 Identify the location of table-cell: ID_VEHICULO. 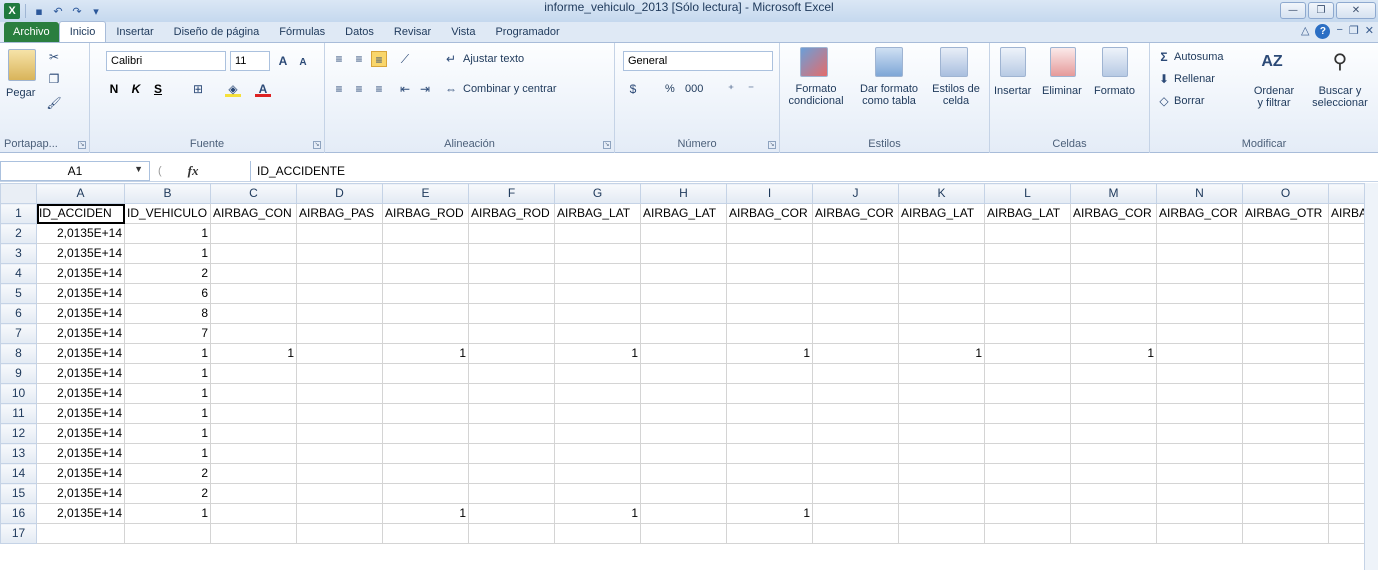
(167, 213).